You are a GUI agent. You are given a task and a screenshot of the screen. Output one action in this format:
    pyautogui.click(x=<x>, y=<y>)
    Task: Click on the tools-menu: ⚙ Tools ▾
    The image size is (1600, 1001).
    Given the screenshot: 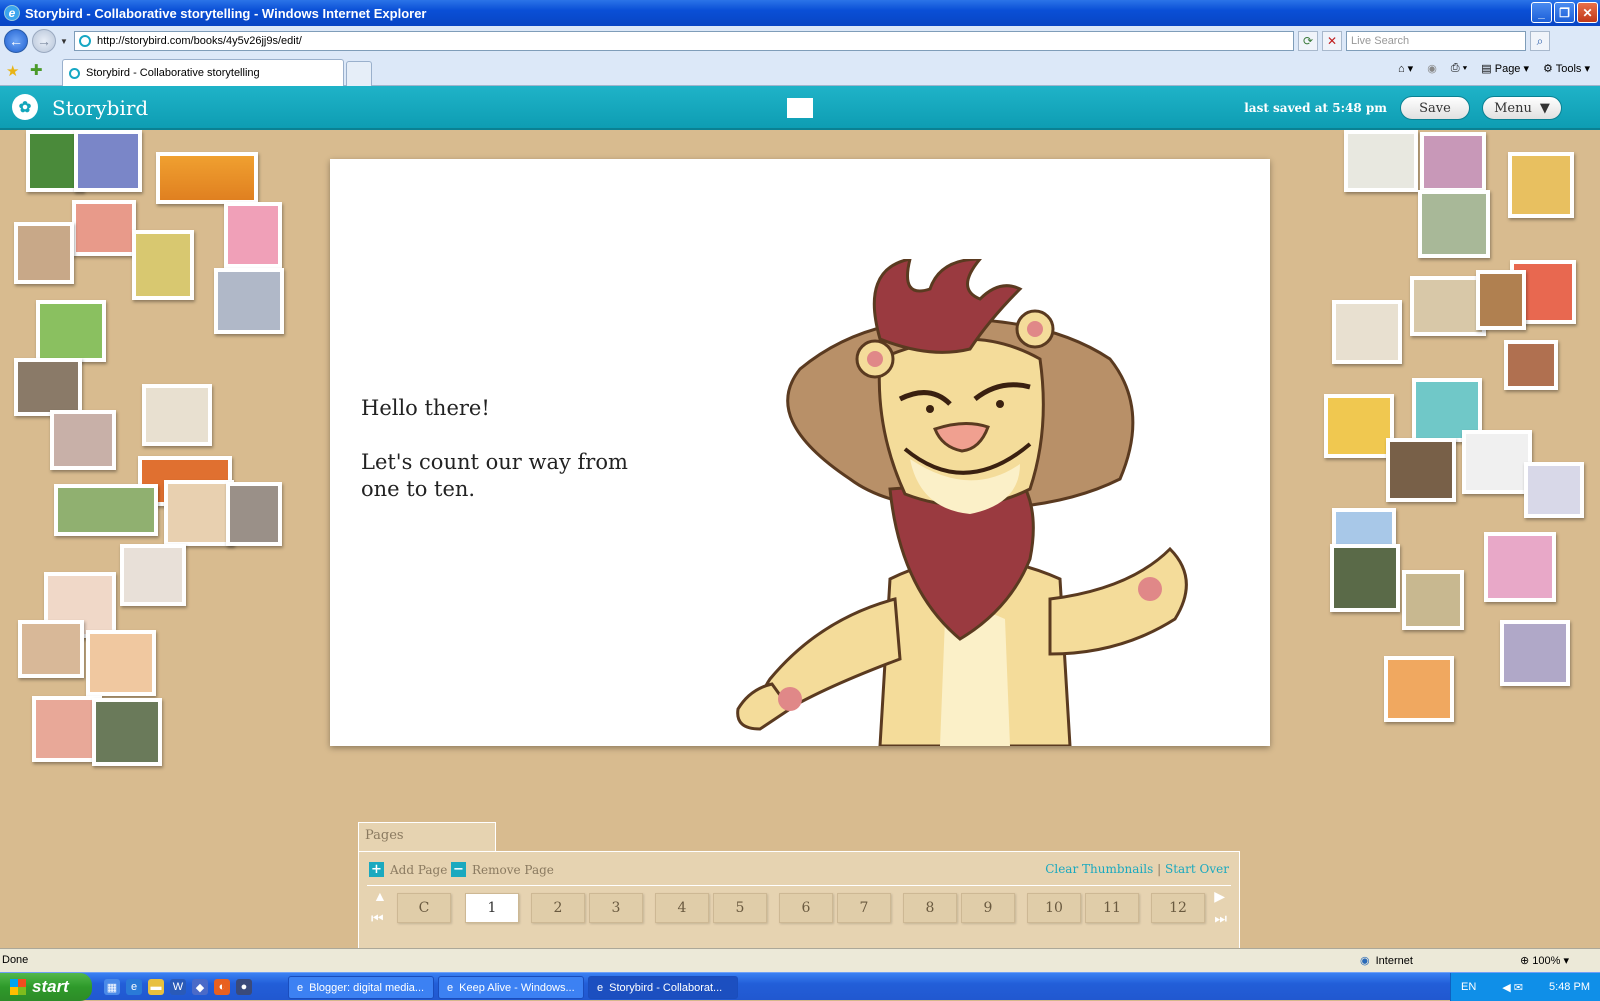 What is the action you would take?
    pyautogui.click(x=1566, y=68)
    